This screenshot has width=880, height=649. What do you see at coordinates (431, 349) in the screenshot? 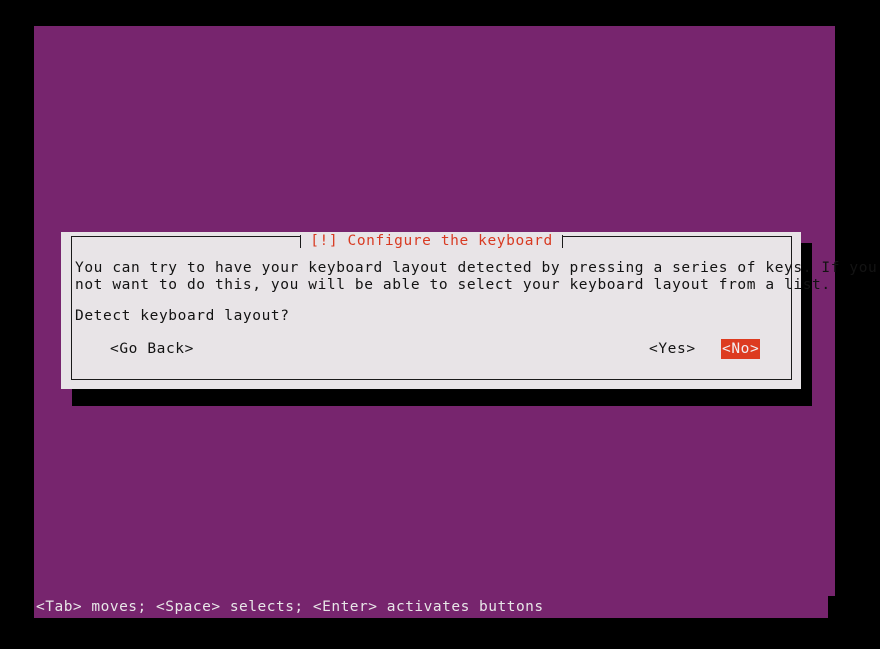
I see `dialog-button-row: <Go Back> <Yes> <No>` at bounding box center [431, 349].